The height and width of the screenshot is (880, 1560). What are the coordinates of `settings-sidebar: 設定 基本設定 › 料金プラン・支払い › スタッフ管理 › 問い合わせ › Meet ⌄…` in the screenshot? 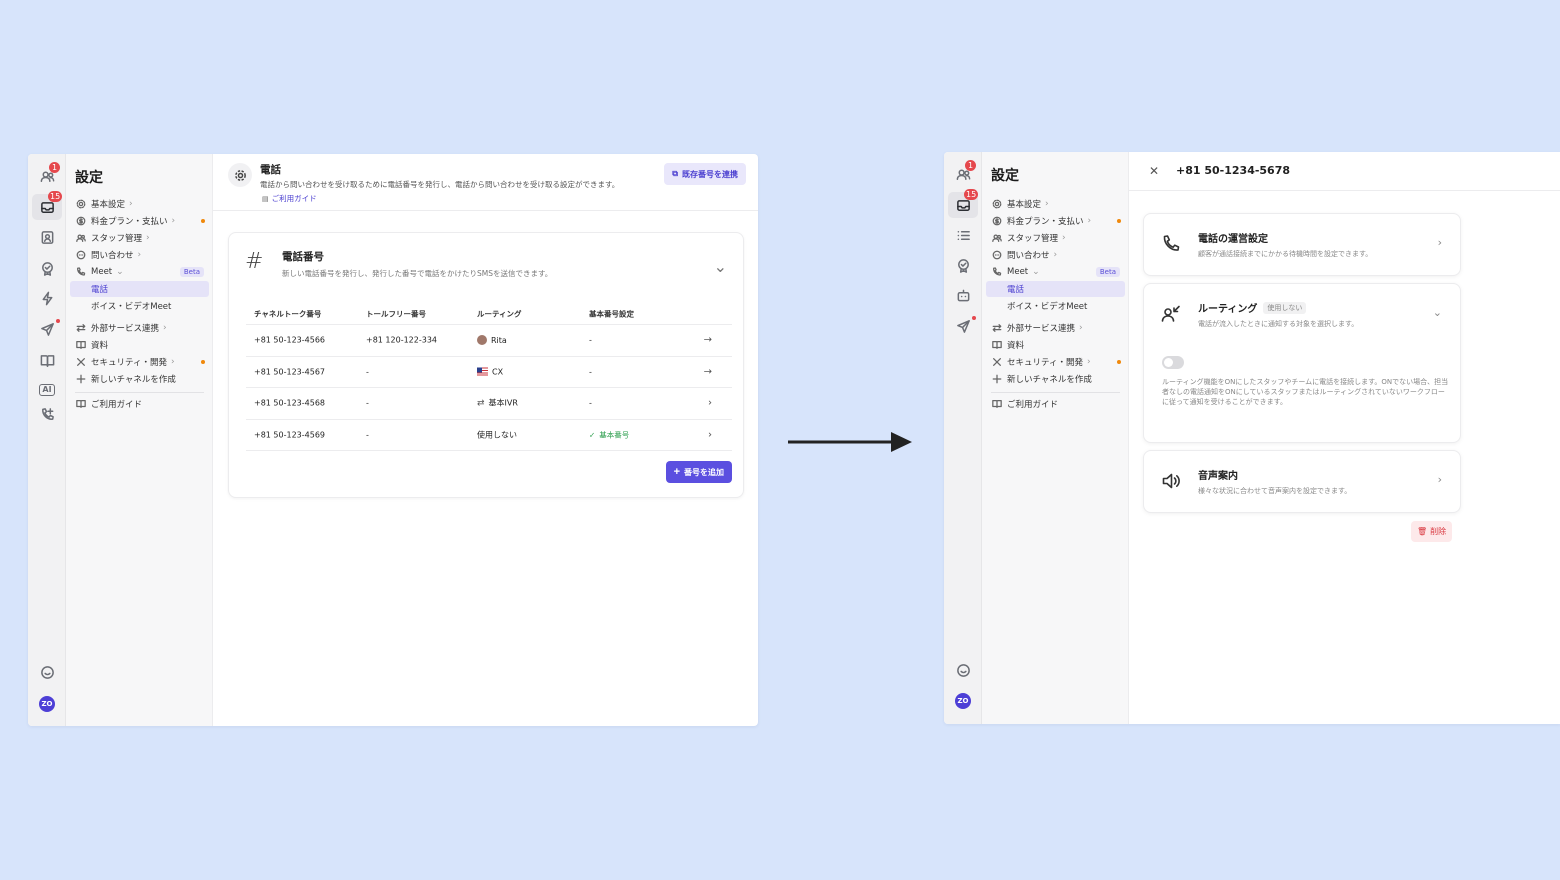 It's located at (1055, 438).